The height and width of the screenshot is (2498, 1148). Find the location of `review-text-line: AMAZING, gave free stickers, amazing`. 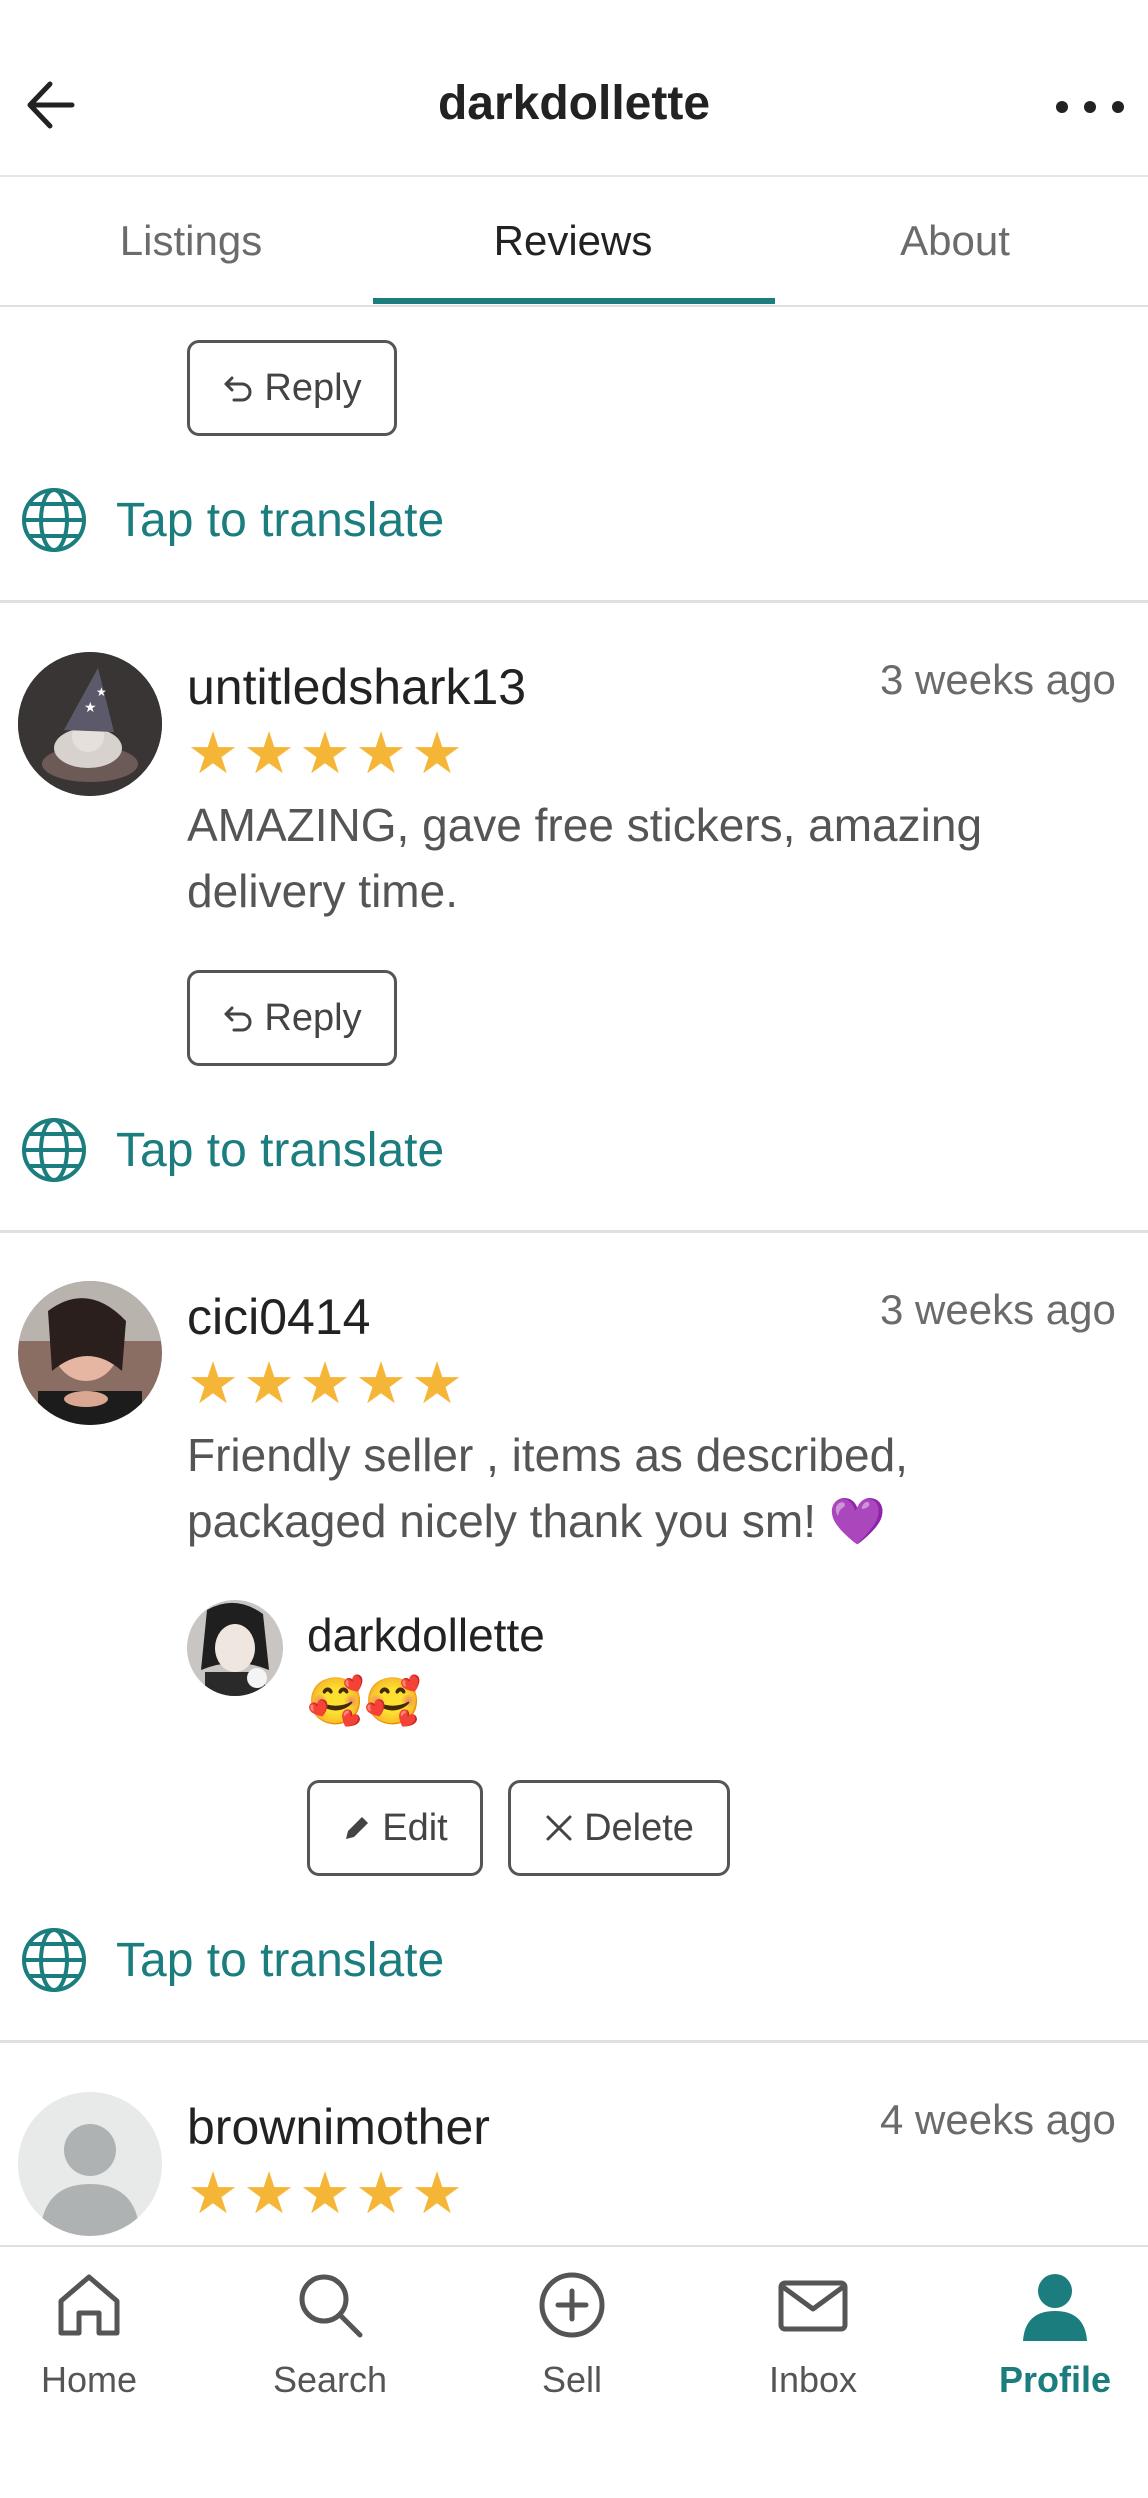

review-text-line: AMAZING, gave free stickers, amazing is located at coordinates (585, 825).